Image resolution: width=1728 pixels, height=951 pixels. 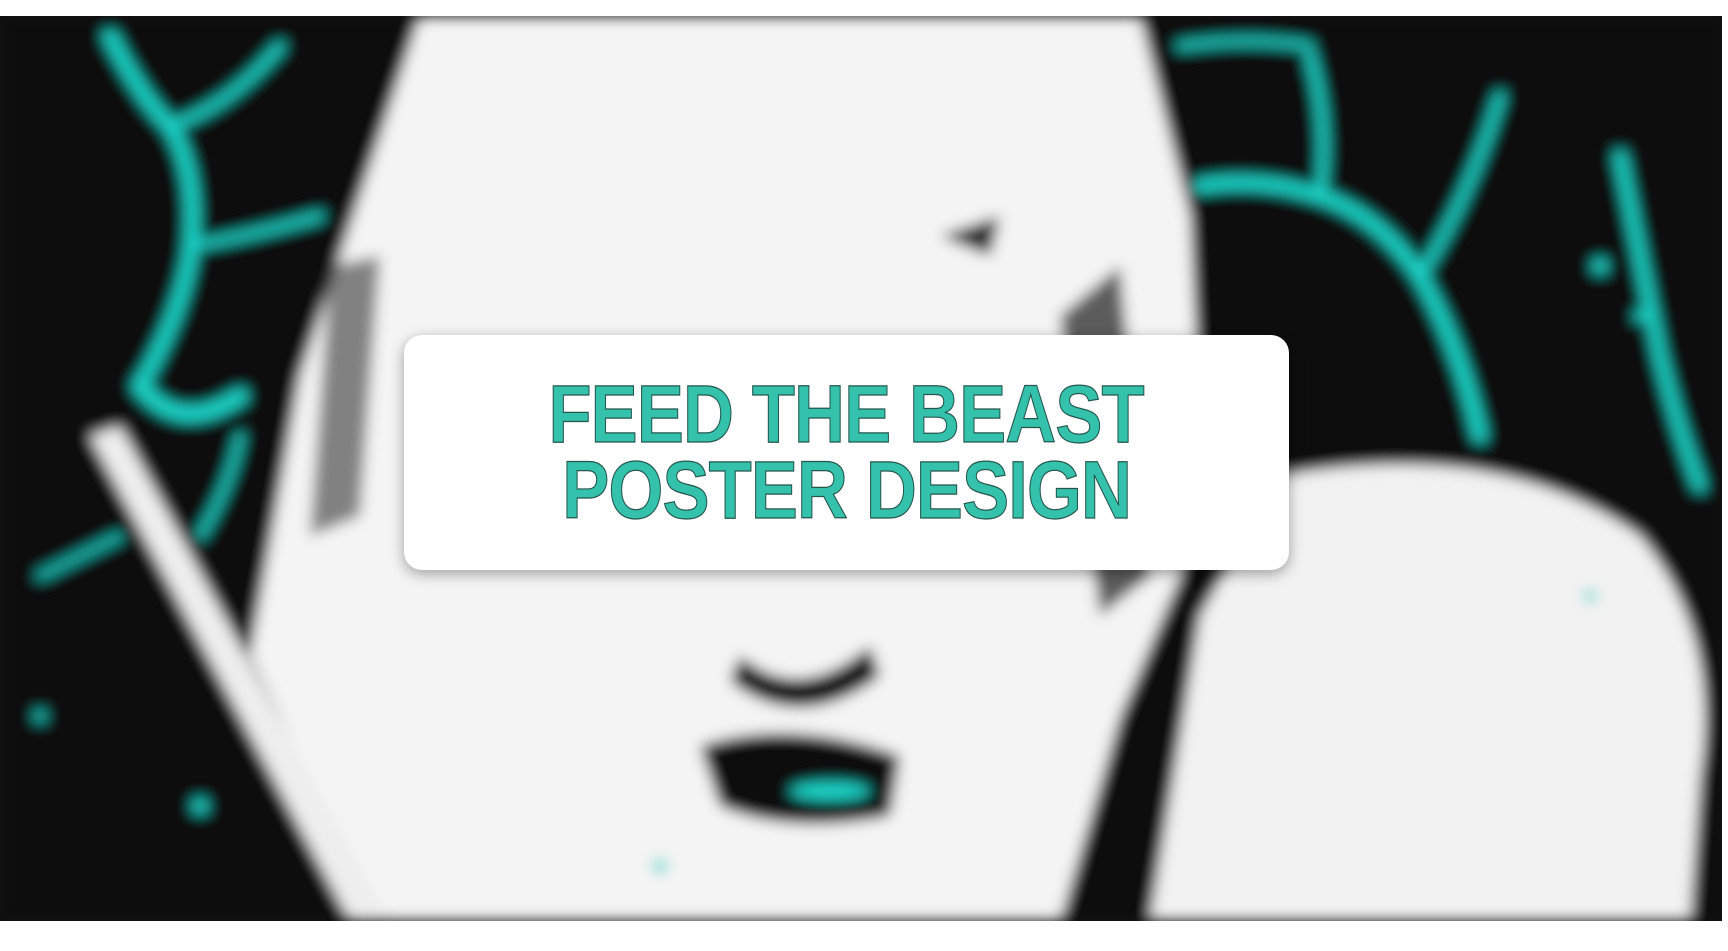 What do you see at coordinates (847, 490) in the screenshot?
I see `title-line-2: POSTER DESIGN` at bounding box center [847, 490].